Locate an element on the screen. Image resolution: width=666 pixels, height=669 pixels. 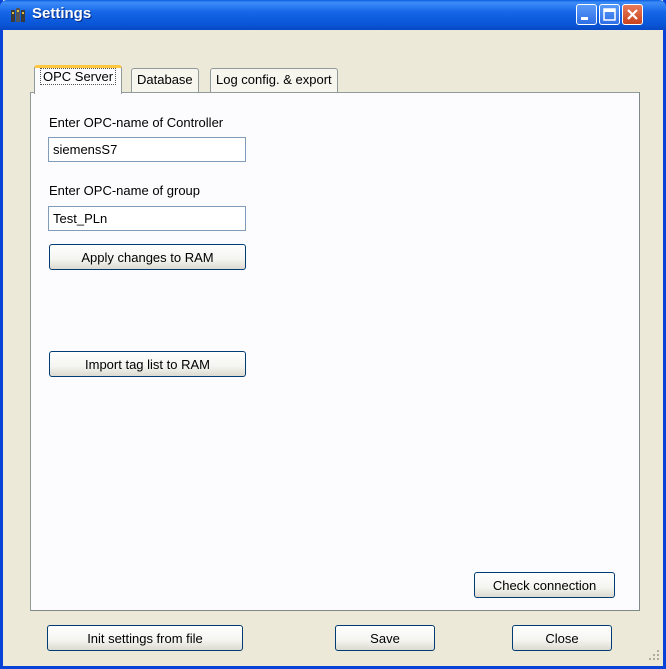
maximize-button is located at coordinates (609, 14).